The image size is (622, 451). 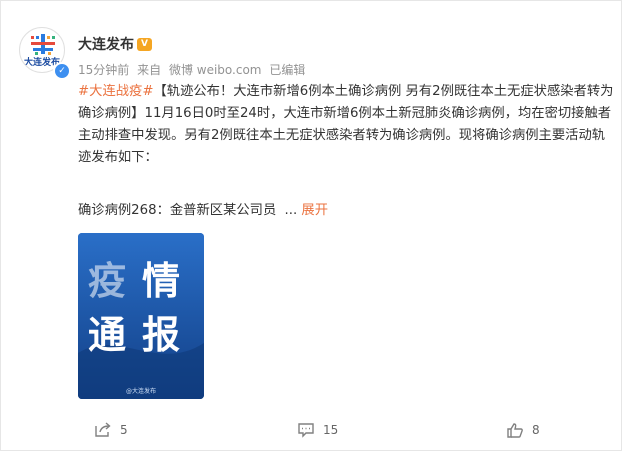 What do you see at coordinates (177, 210) in the screenshot?
I see `case-line-text: 确诊病例268：金普新区某公司员` at bounding box center [177, 210].